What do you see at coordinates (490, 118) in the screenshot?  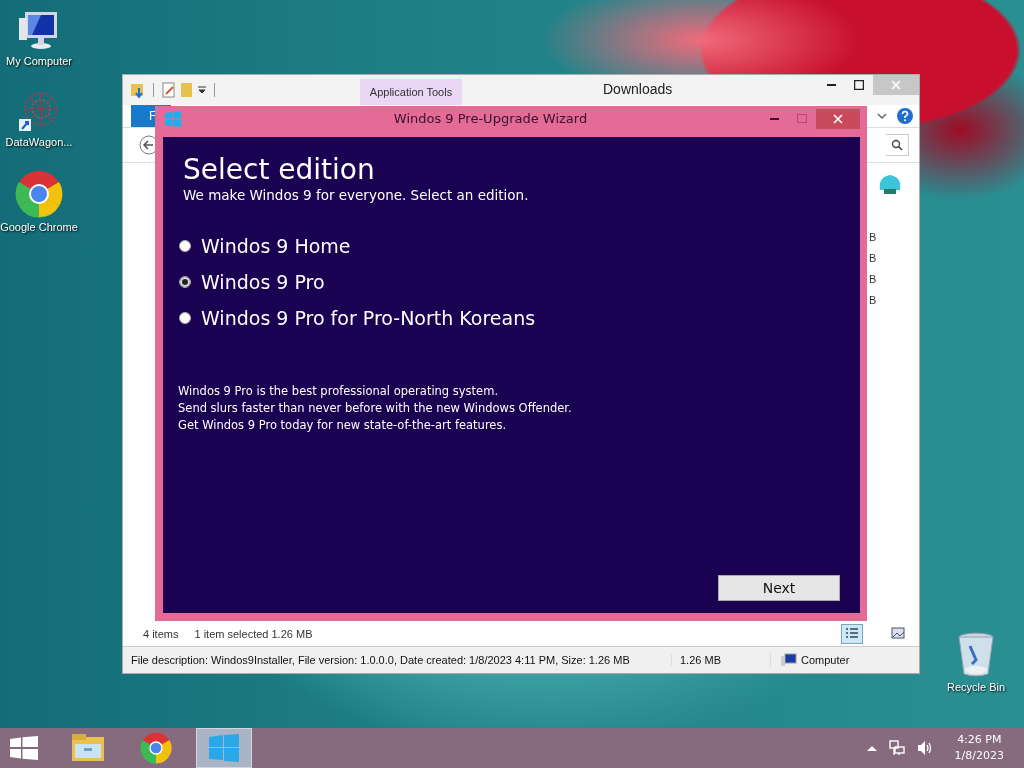 I see `window-title: Windos 9 Pre-Upgrade Wizard` at bounding box center [490, 118].